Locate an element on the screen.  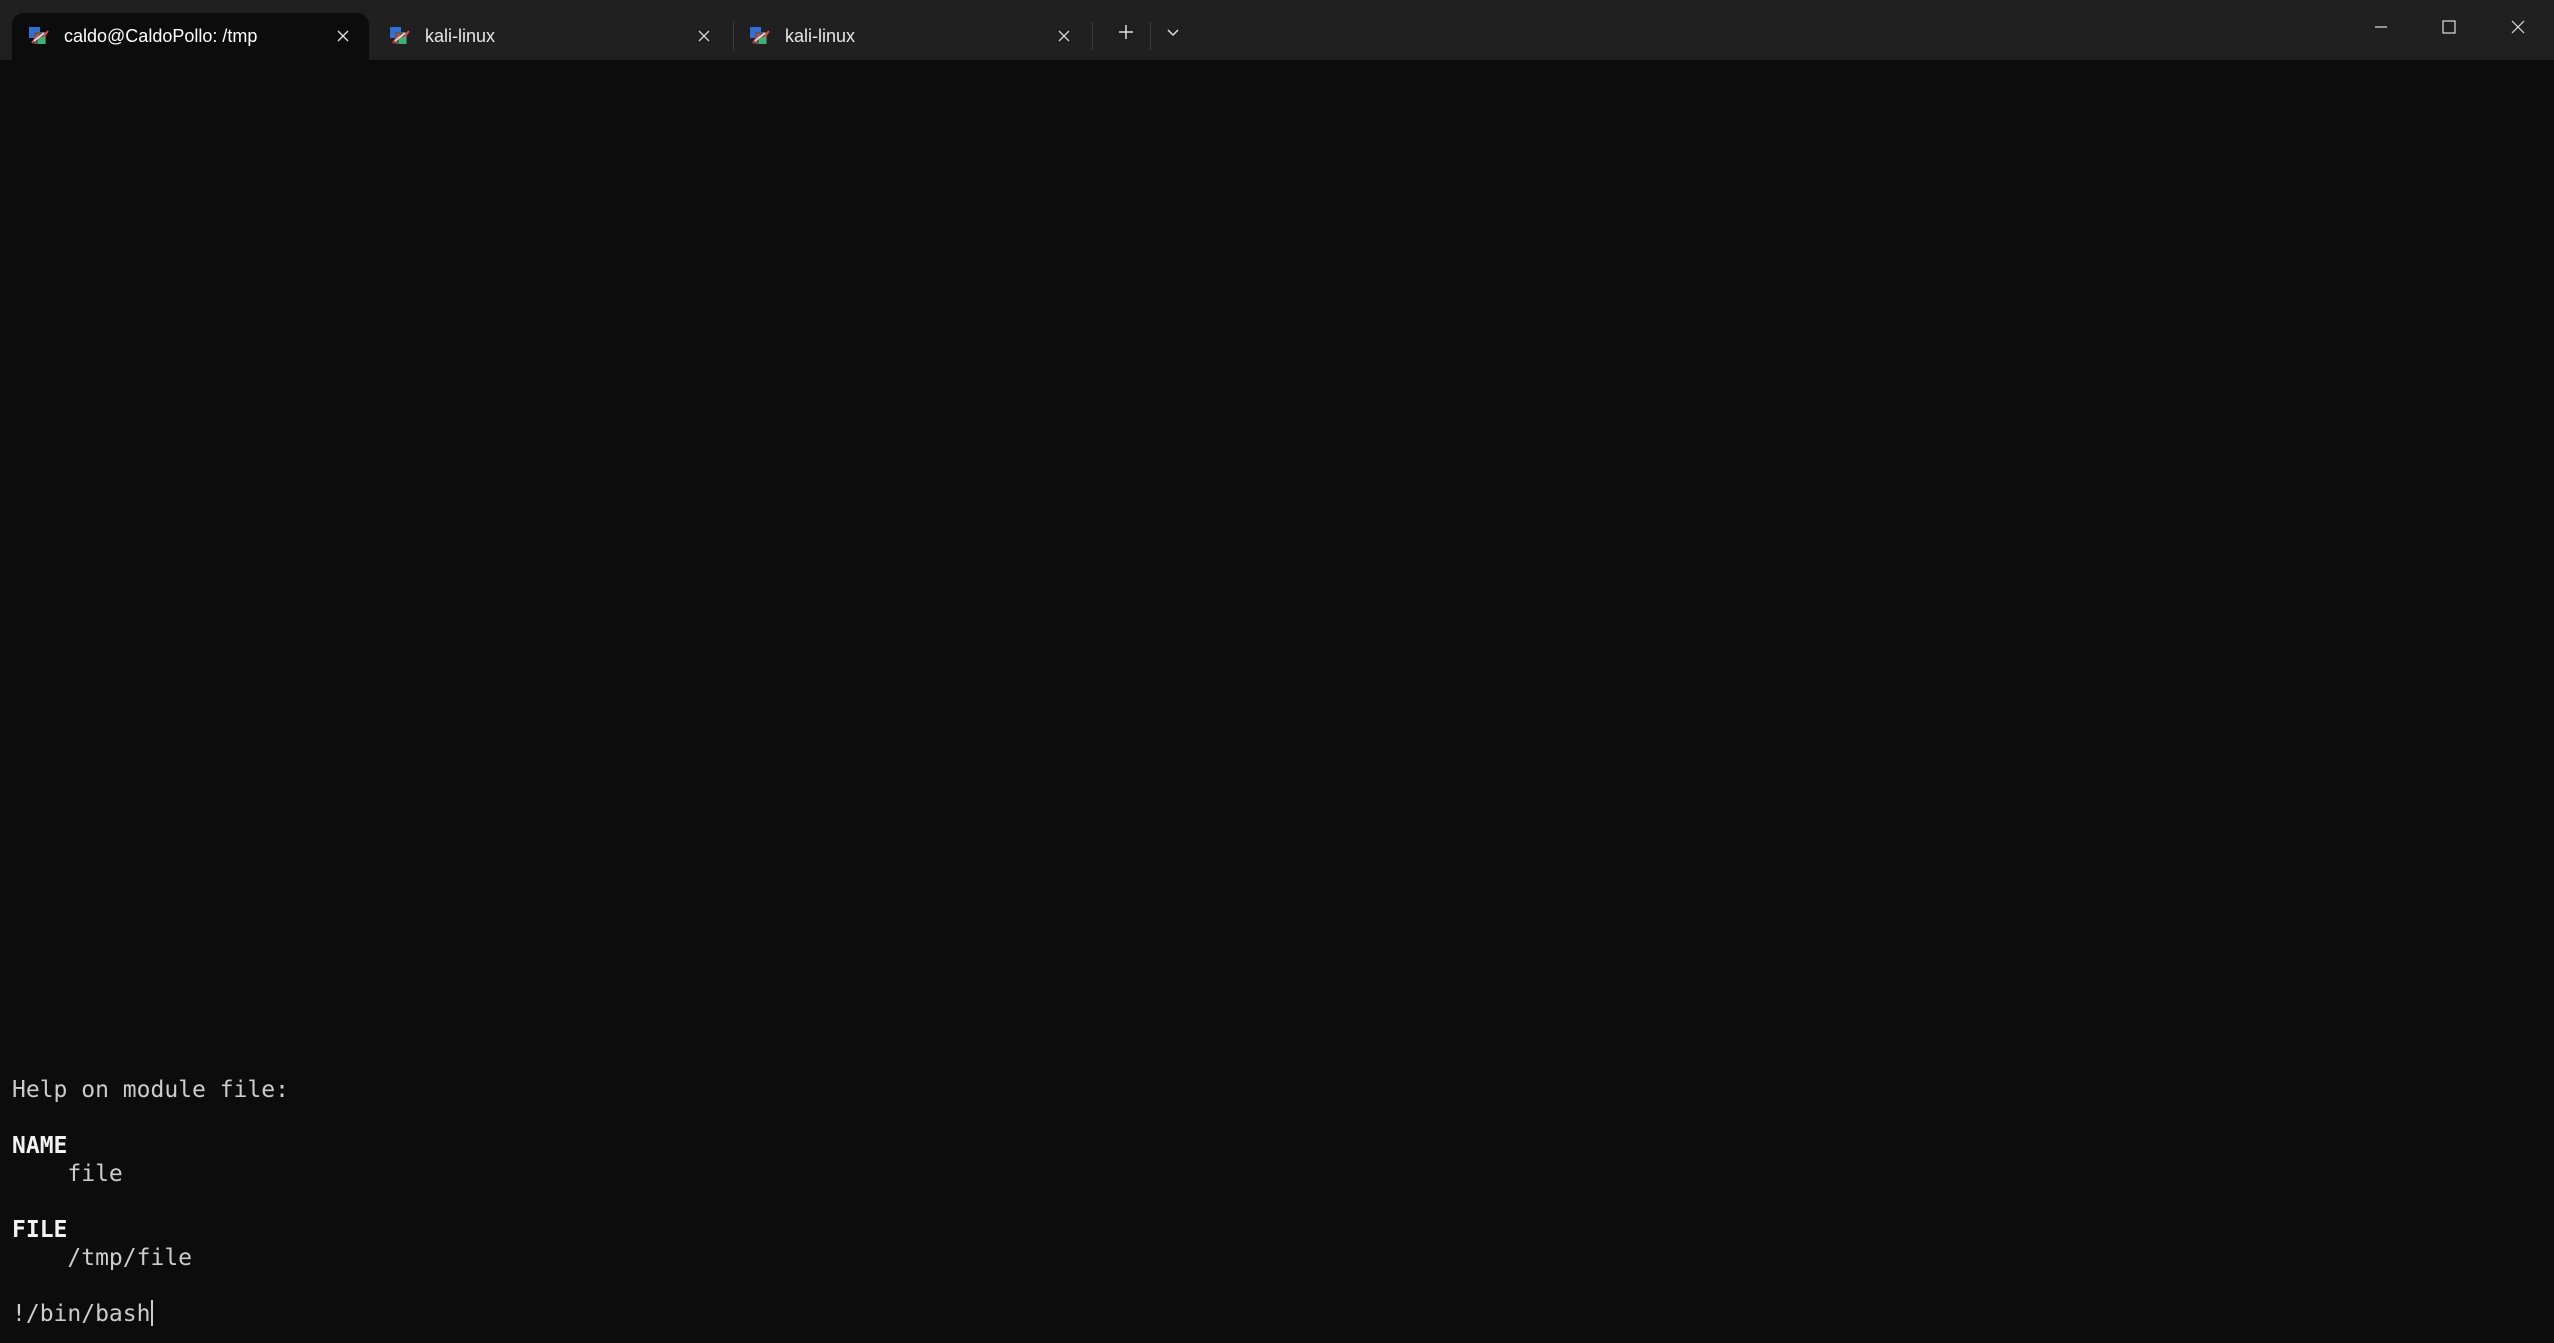
tab-label: caldo@CaldoPollo: /tmp is located at coordinates (161, 36).